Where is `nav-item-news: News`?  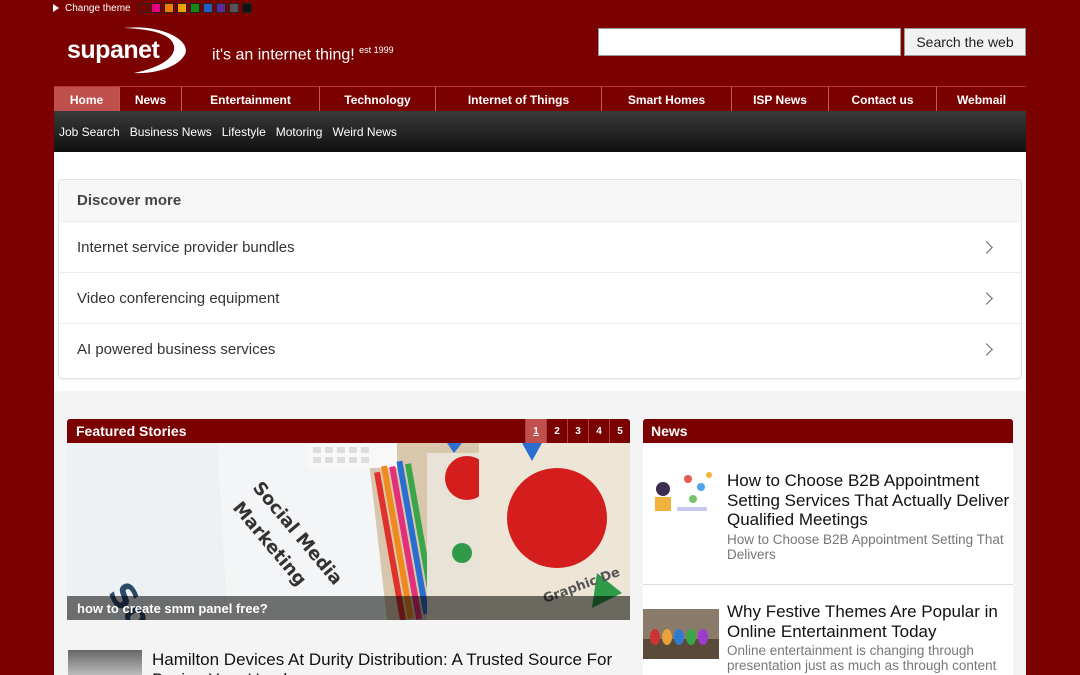 nav-item-news: News is located at coordinates (151, 99).